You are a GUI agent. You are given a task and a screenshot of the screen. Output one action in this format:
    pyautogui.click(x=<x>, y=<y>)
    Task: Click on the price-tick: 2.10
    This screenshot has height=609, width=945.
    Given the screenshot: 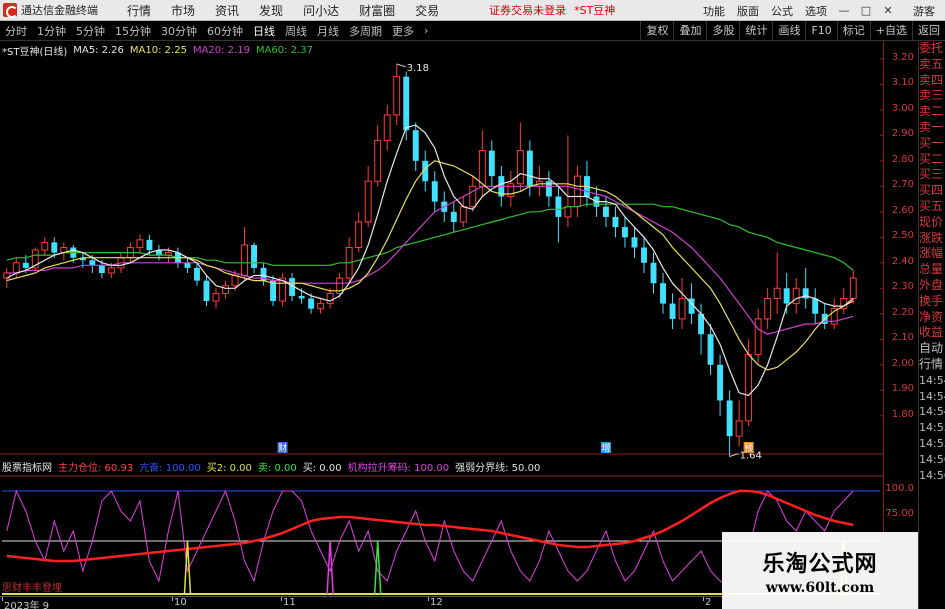 What is the action you would take?
    pyautogui.click(x=902, y=338)
    